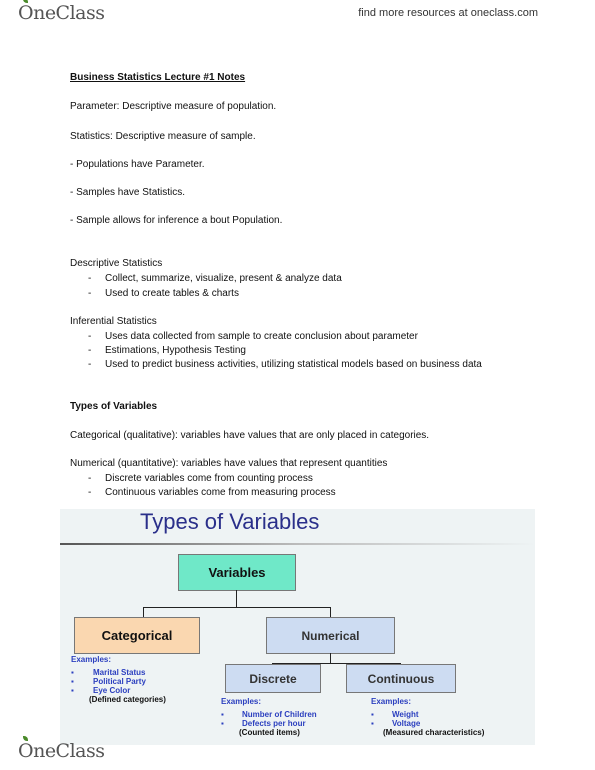  I want to click on example-item: ▪ Defects per hour, so click(263, 723).